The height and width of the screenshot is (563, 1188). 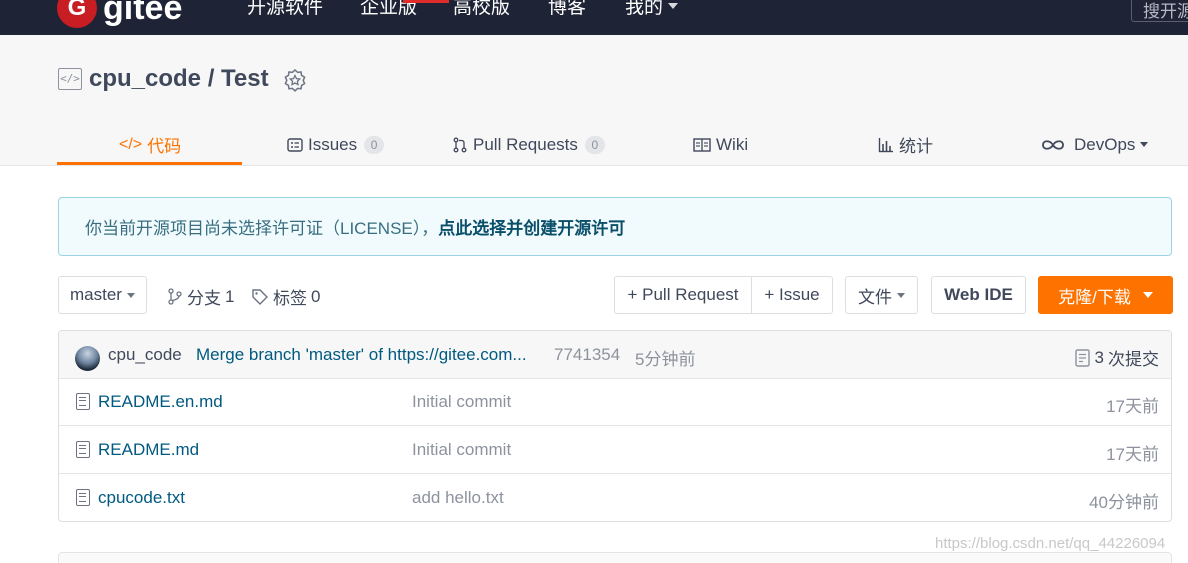 I want to click on nav-blog: 博客, so click(x=567, y=11).